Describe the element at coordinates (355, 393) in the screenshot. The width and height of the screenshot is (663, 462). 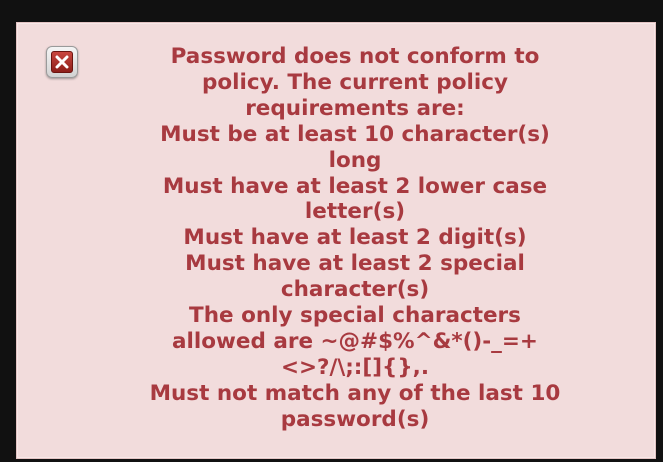
I see `message-line: Must not match any of the last 10` at that location.